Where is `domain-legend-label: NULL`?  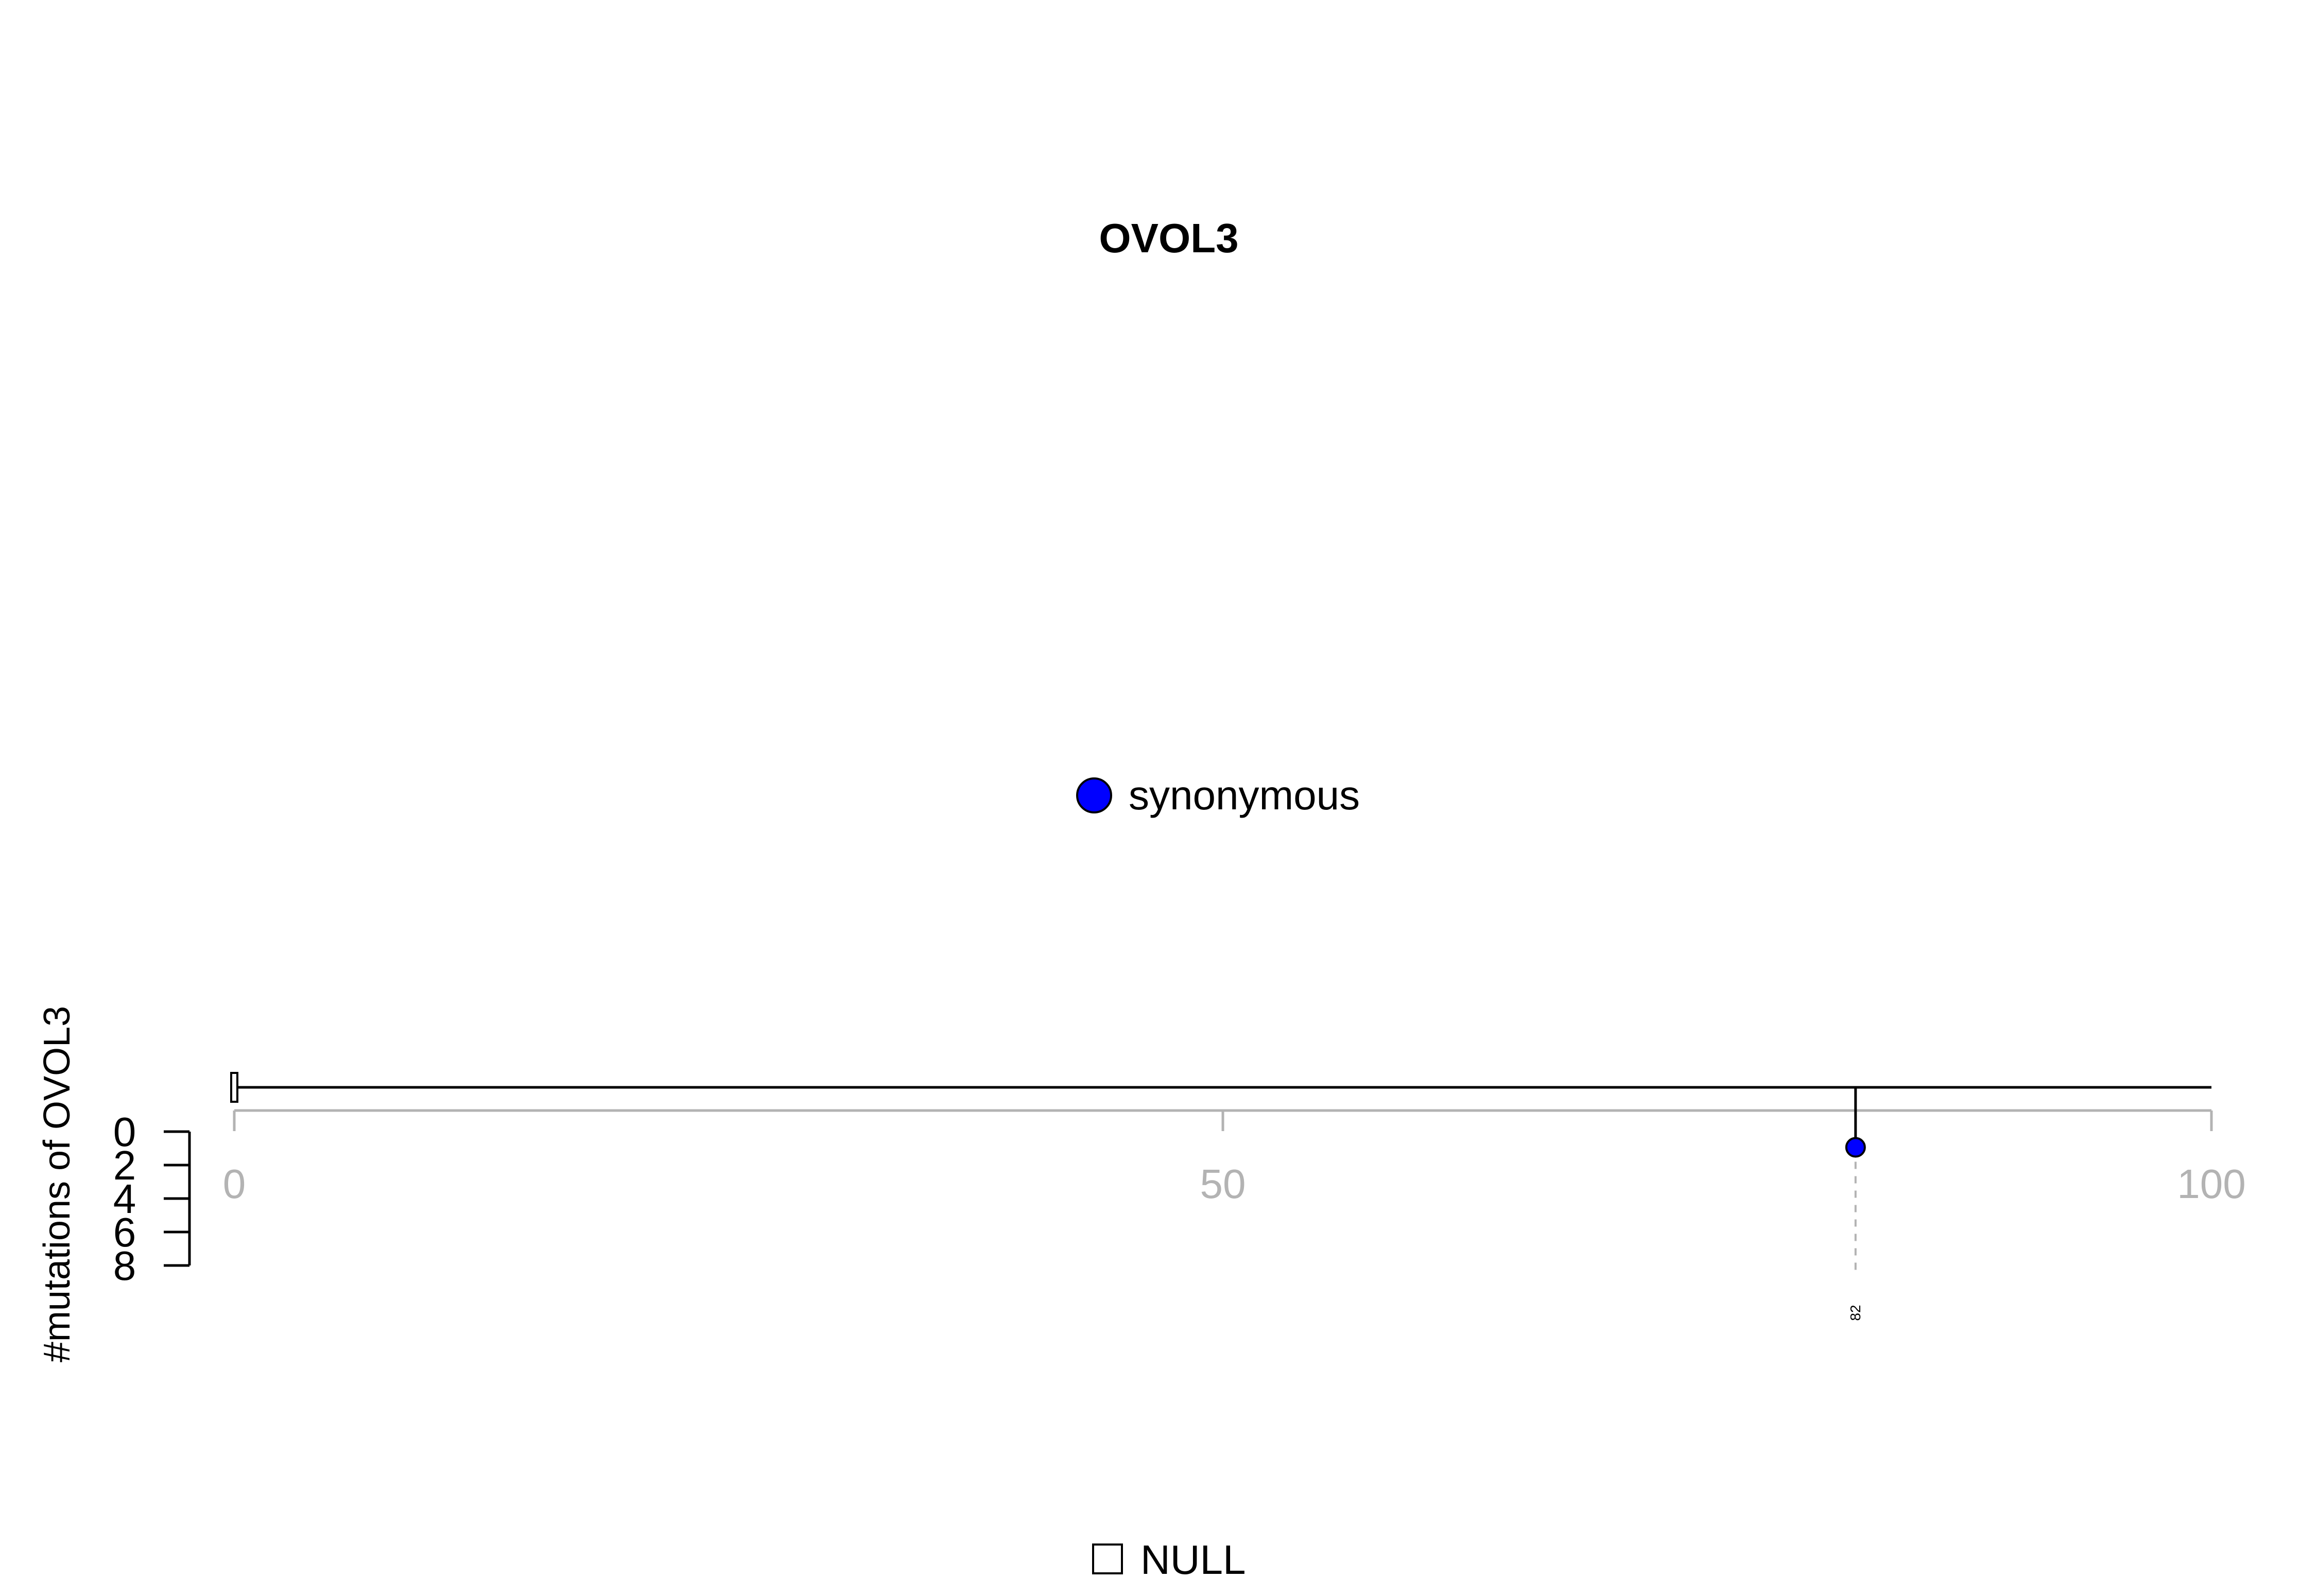 domain-legend-label: NULL is located at coordinates (1193, 1560).